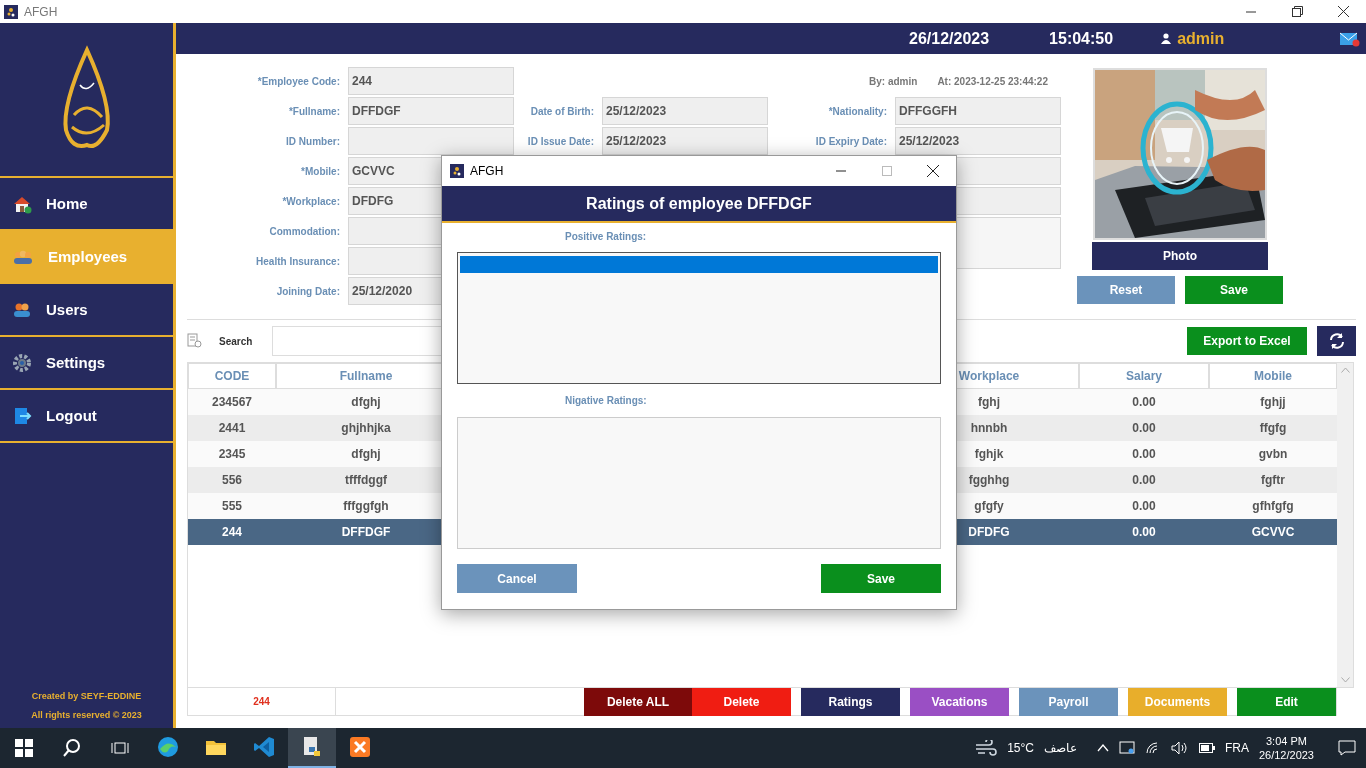 The height and width of the screenshot is (768, 1366). What do you see at coordinates (431, 111) in the screenshot?
I see `text-field: DFFDGF` at bounding box center [431, 111].